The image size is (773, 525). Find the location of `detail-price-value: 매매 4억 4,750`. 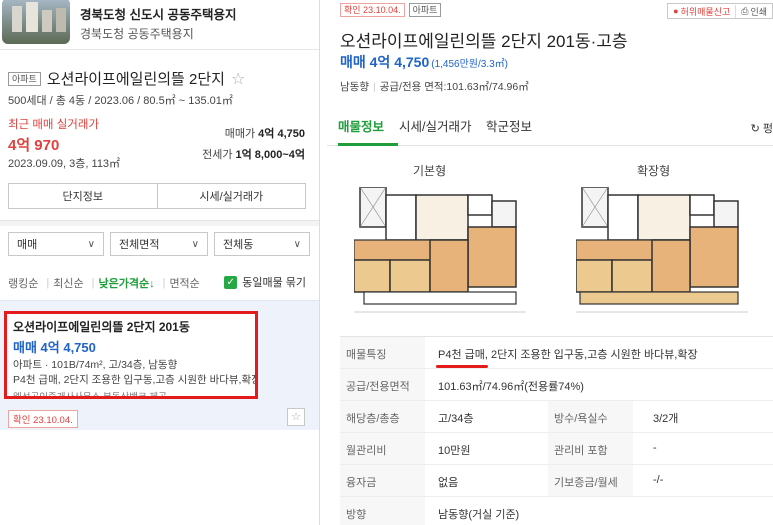

detail-price-value: 매매 4억 4,750 is located at coordinates (385, 62).